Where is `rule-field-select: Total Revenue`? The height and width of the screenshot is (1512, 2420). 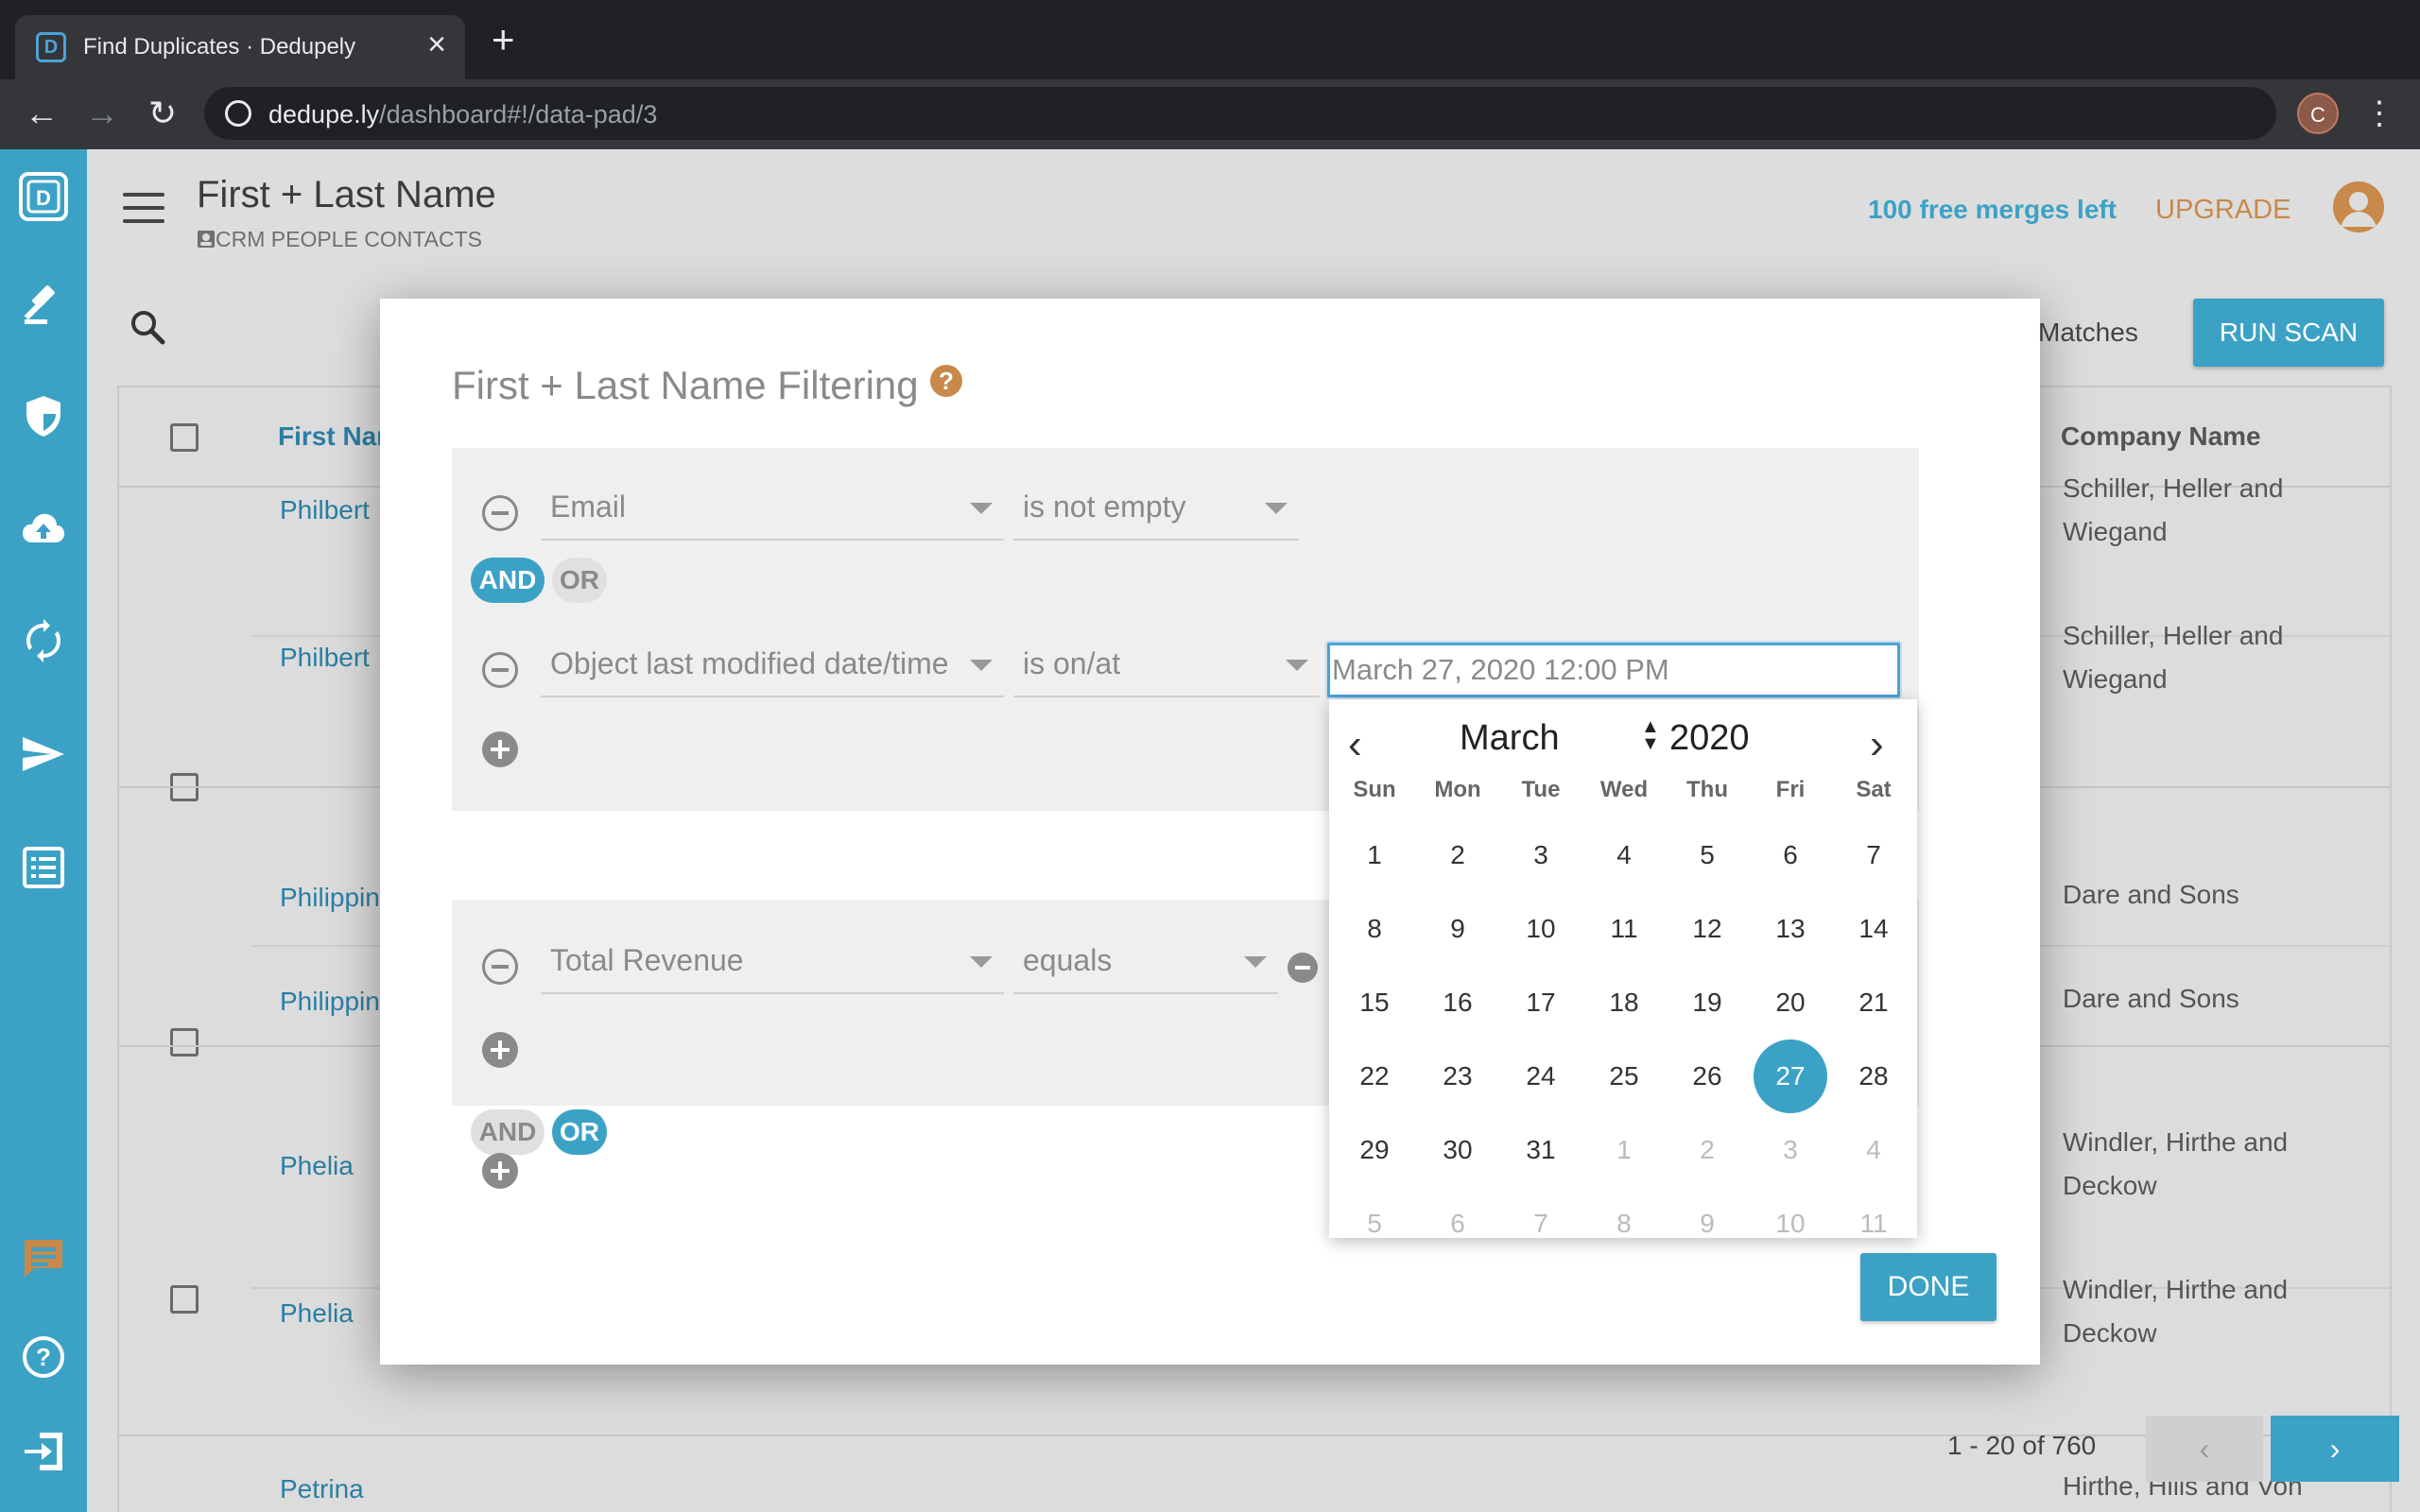
rule-field-select: Total Revenue is located at coordinates (772, 965).